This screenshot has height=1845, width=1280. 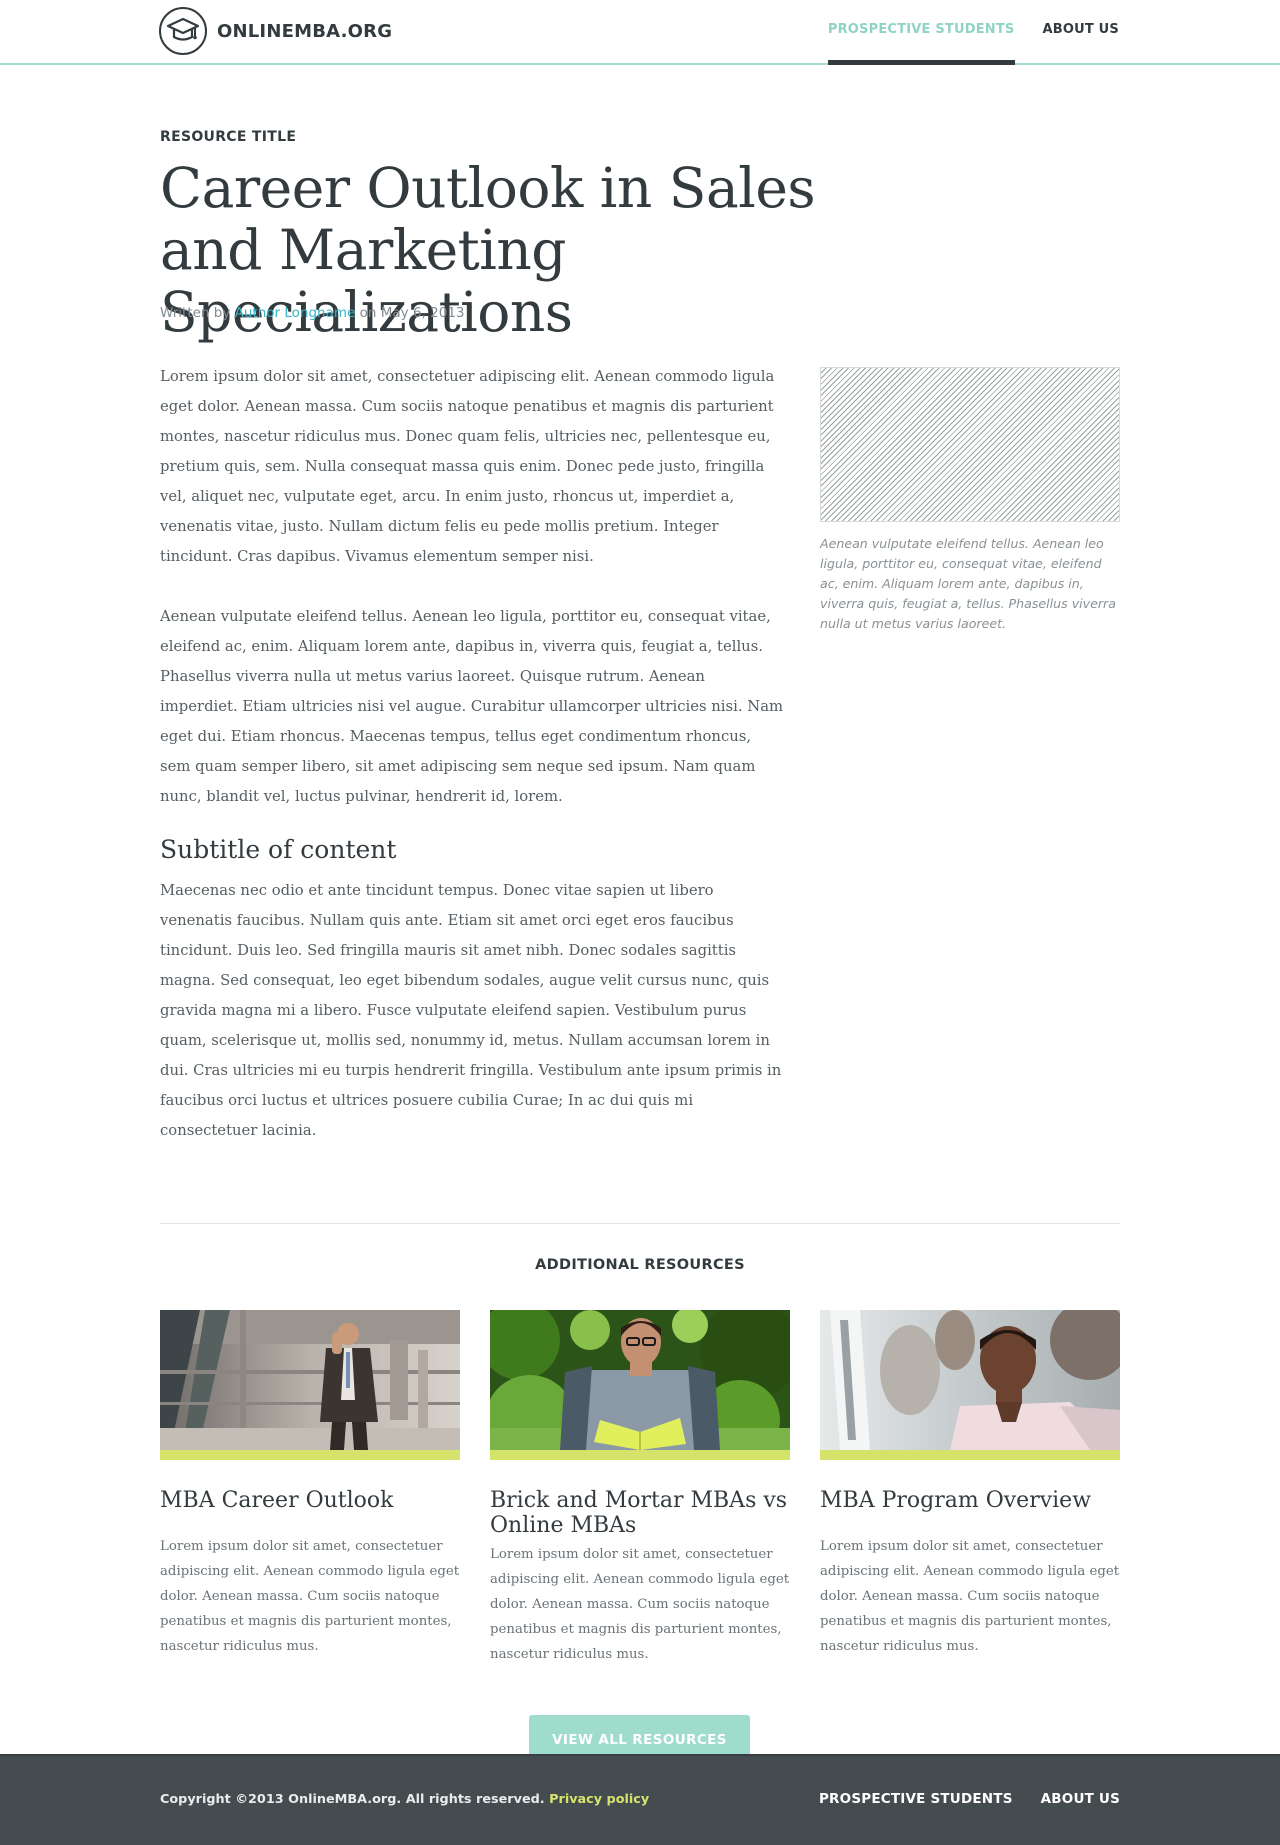 What do you see at coordinates (310, 1500) in the screenshot?
I see `resource-card-title: MBA Career Outlook` at bounding box center [310, 1500].